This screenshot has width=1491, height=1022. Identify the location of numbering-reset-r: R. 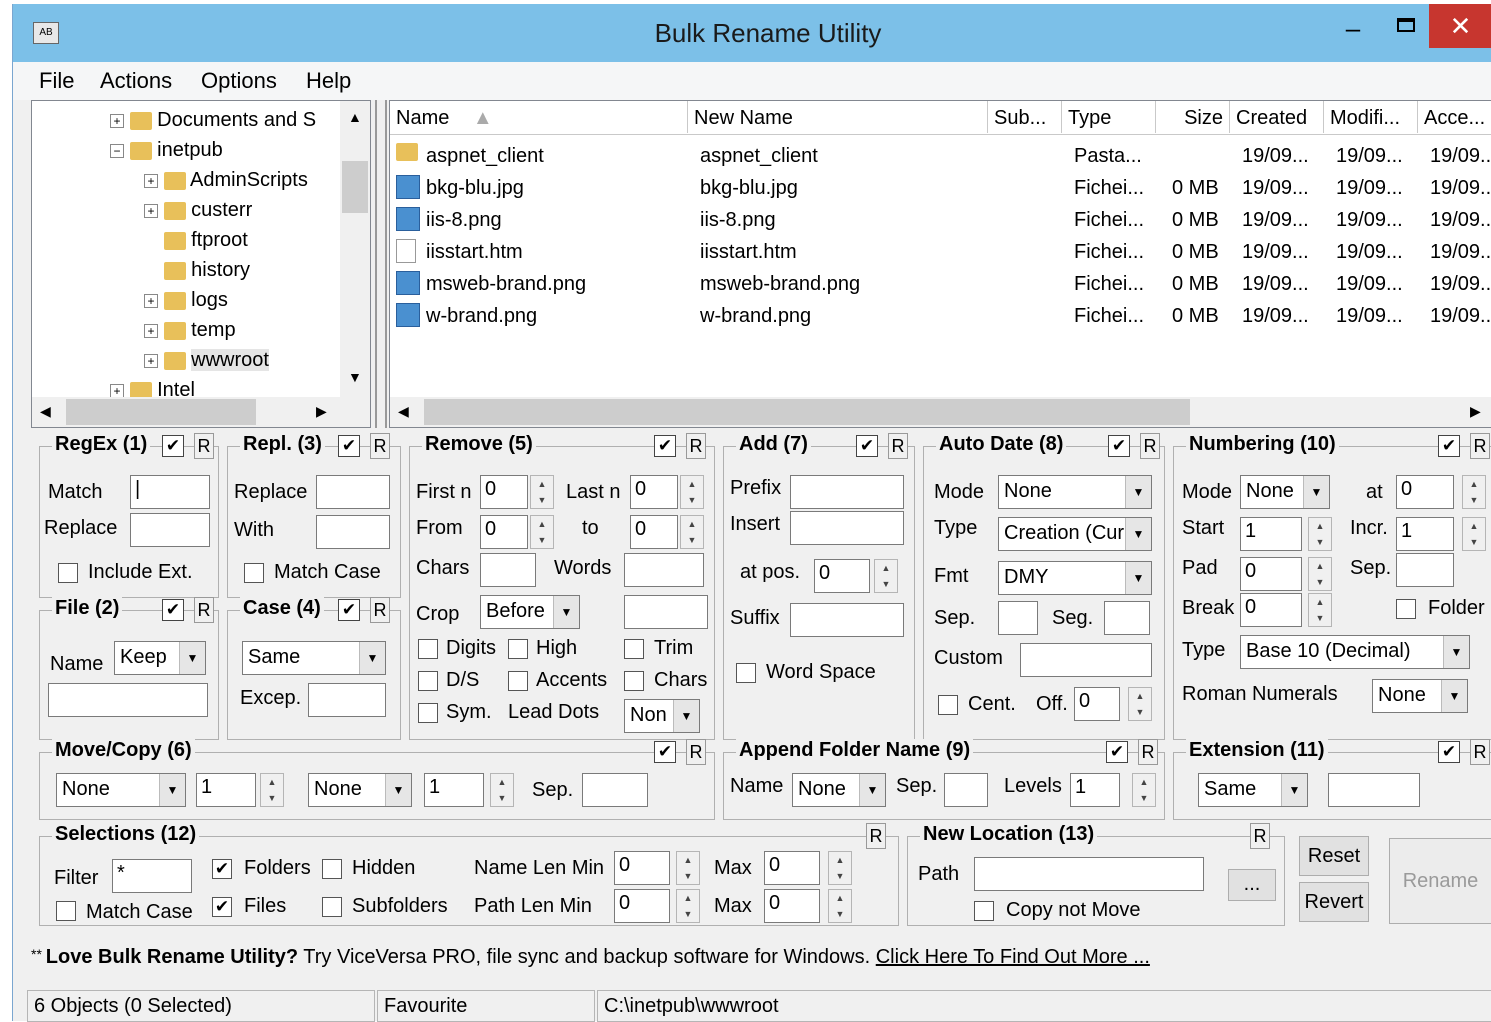
(1480, 446).